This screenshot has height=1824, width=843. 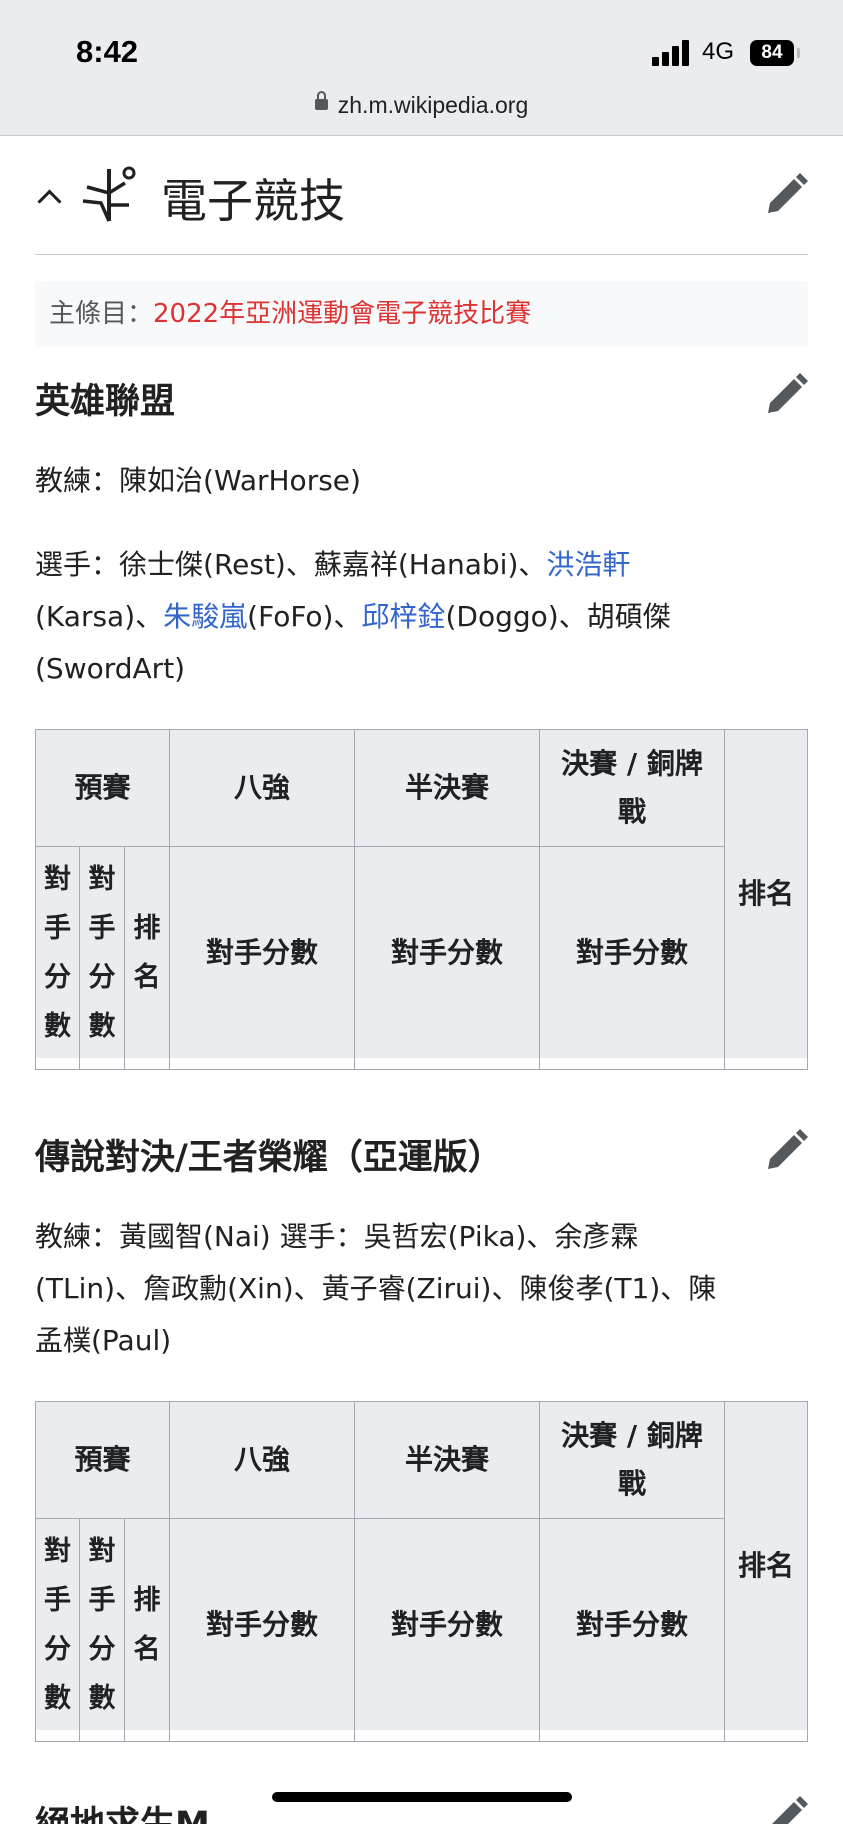 I want to click on th-final-line2: 戰, so click(x=631, y=811).